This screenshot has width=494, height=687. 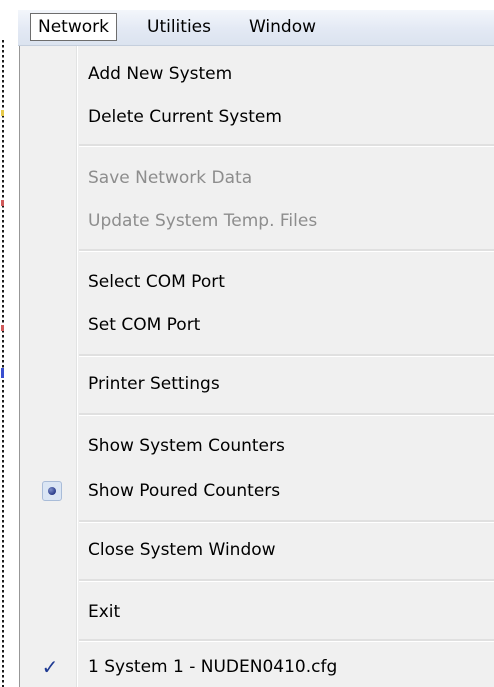 I want to click on menu-item-window-system-1: ✓ 1 System 1 - NUDEN0410.cfg, so click(x=257, y=667).